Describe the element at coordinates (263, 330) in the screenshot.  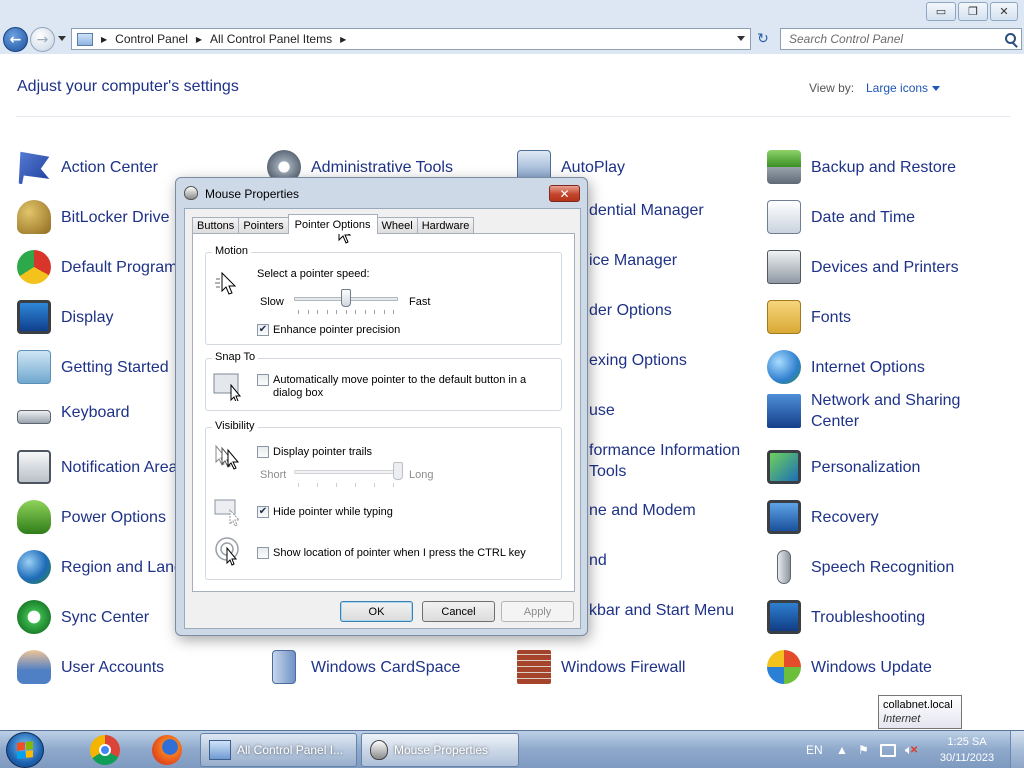
I see `enhance-precision-checkbox: ✔` at that location.